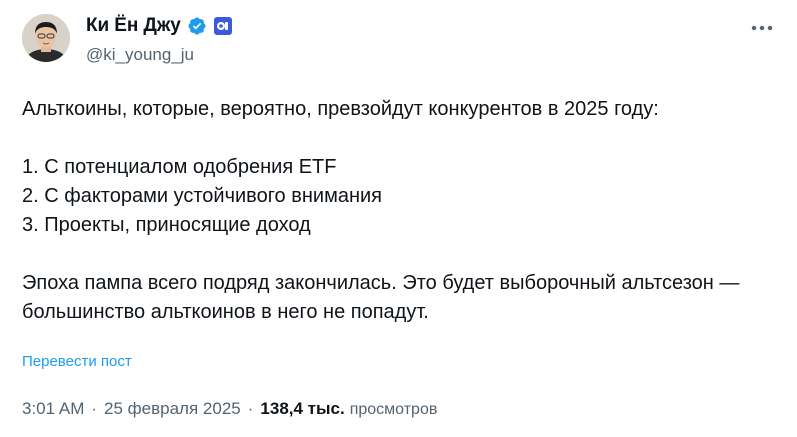  What do you see at coordinates (223, 26) in the screenshot?
I see `affiliation-badge-icon` at bounding box center [223, 26].